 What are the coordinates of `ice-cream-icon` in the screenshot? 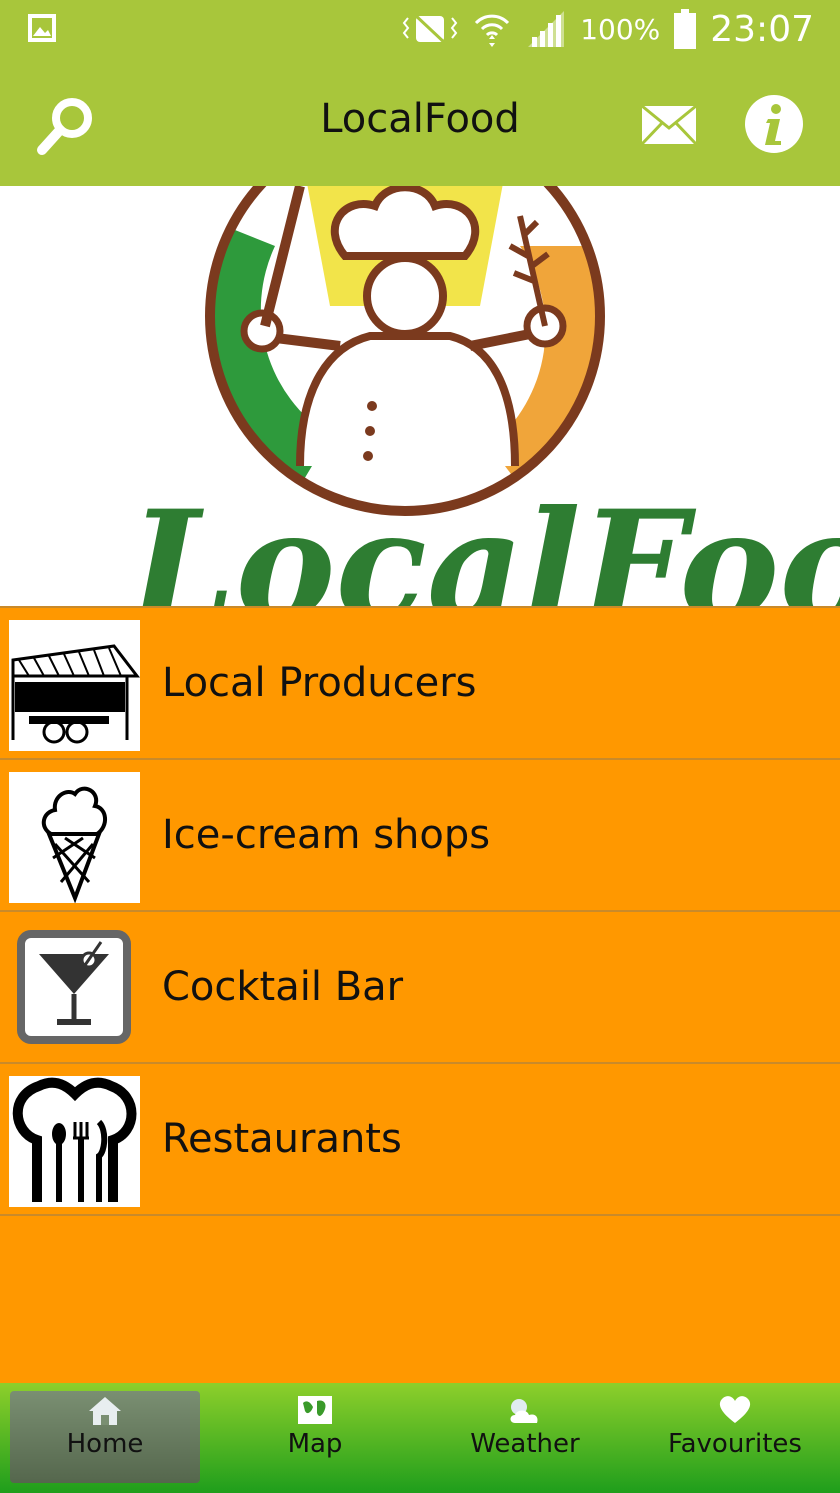 It's located at (74, 838).